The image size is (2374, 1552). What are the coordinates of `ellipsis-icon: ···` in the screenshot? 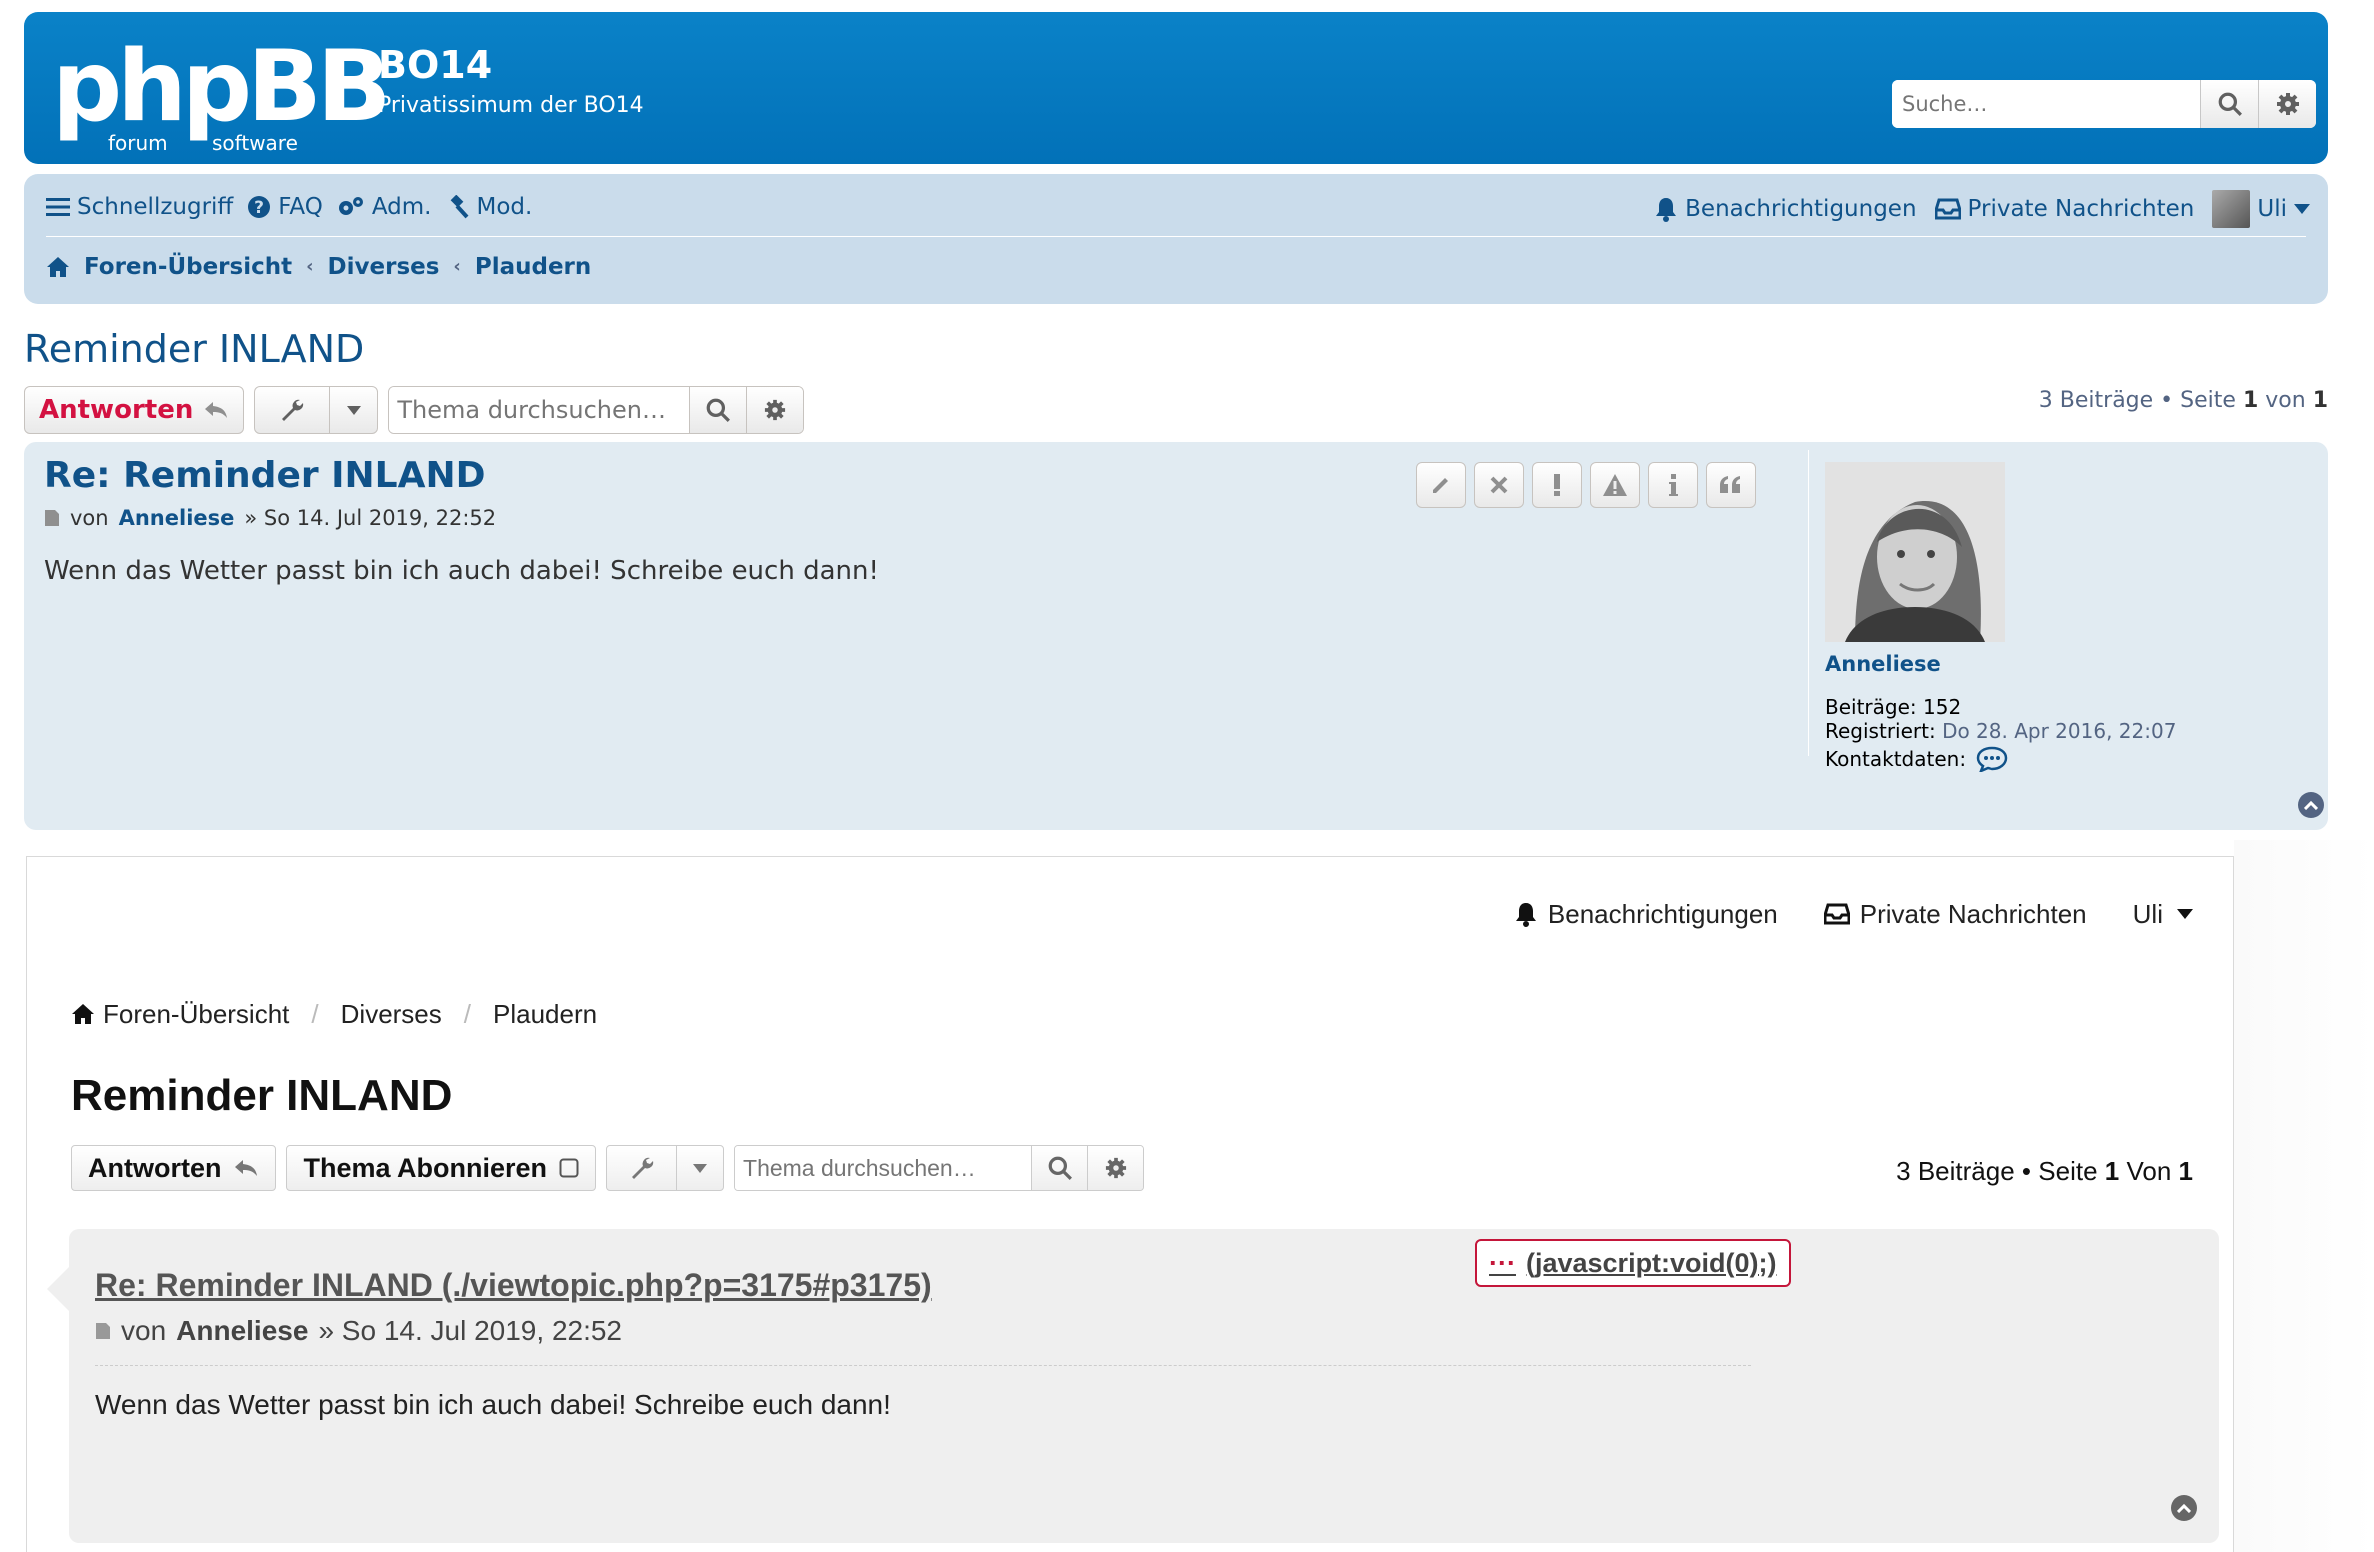 It's located at (1502, 1262).